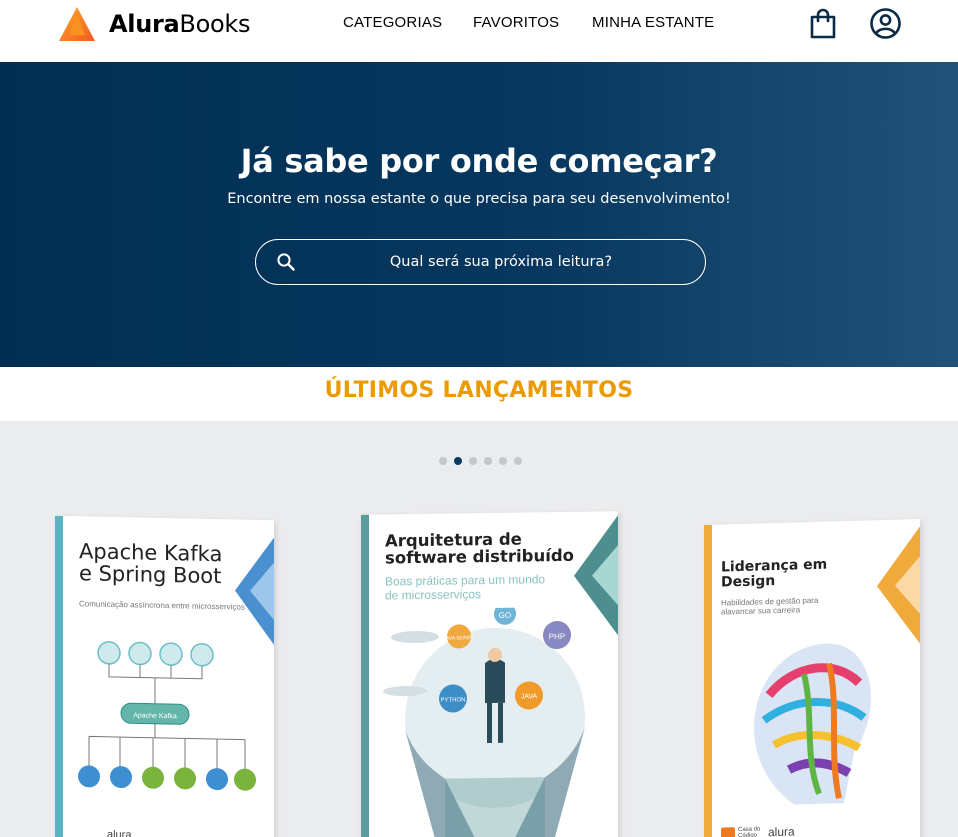  I want to click on nav-minha-estante: MINHA ESTANTE, so click(653, 22).